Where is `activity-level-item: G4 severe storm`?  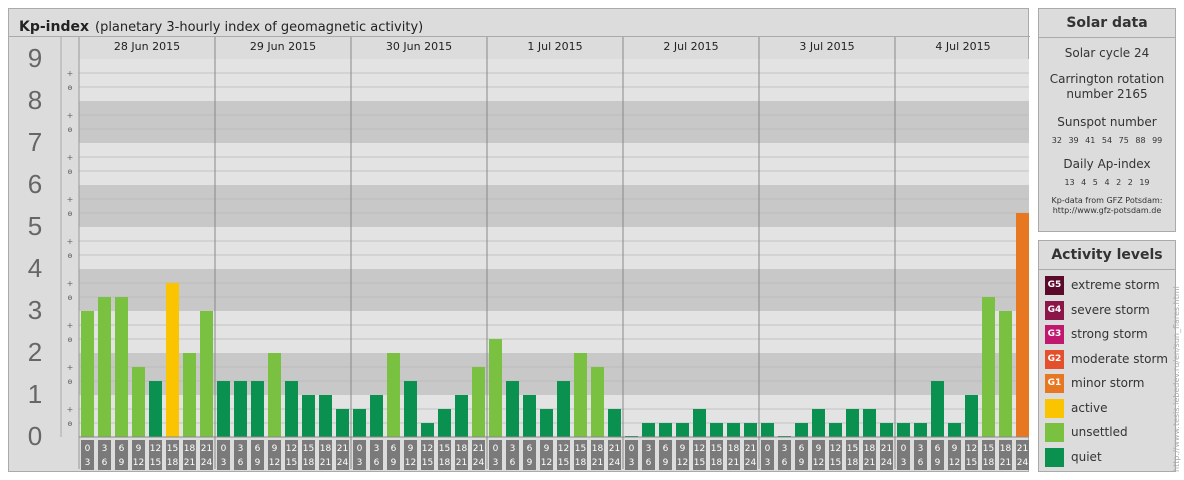
activity-level-item: G4 severe storm is located at coordinates (1097, 310).